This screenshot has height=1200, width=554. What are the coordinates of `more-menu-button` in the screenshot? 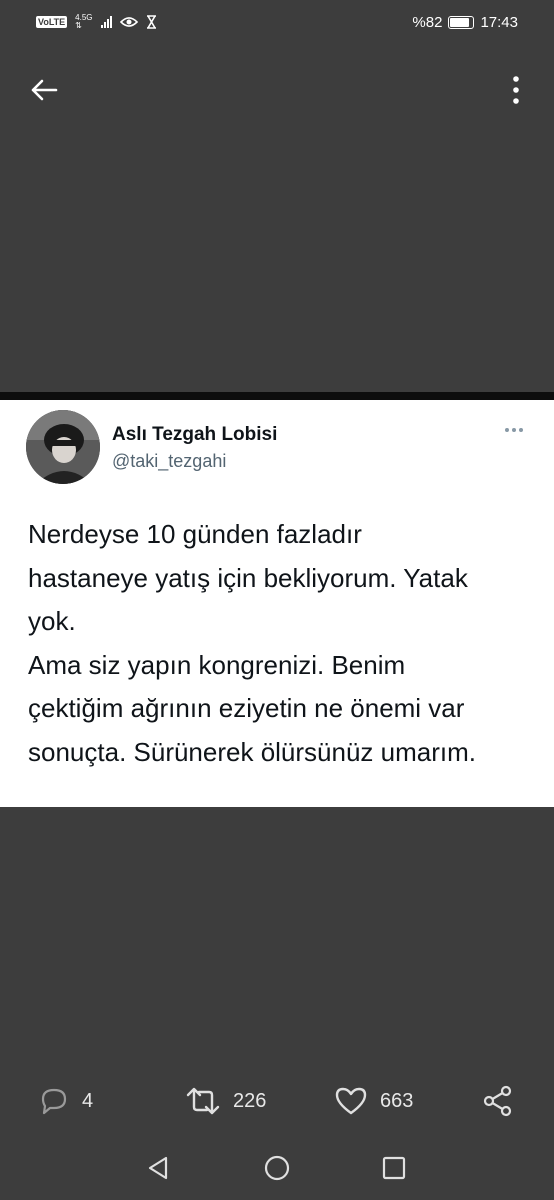 It's located at (516, 90).